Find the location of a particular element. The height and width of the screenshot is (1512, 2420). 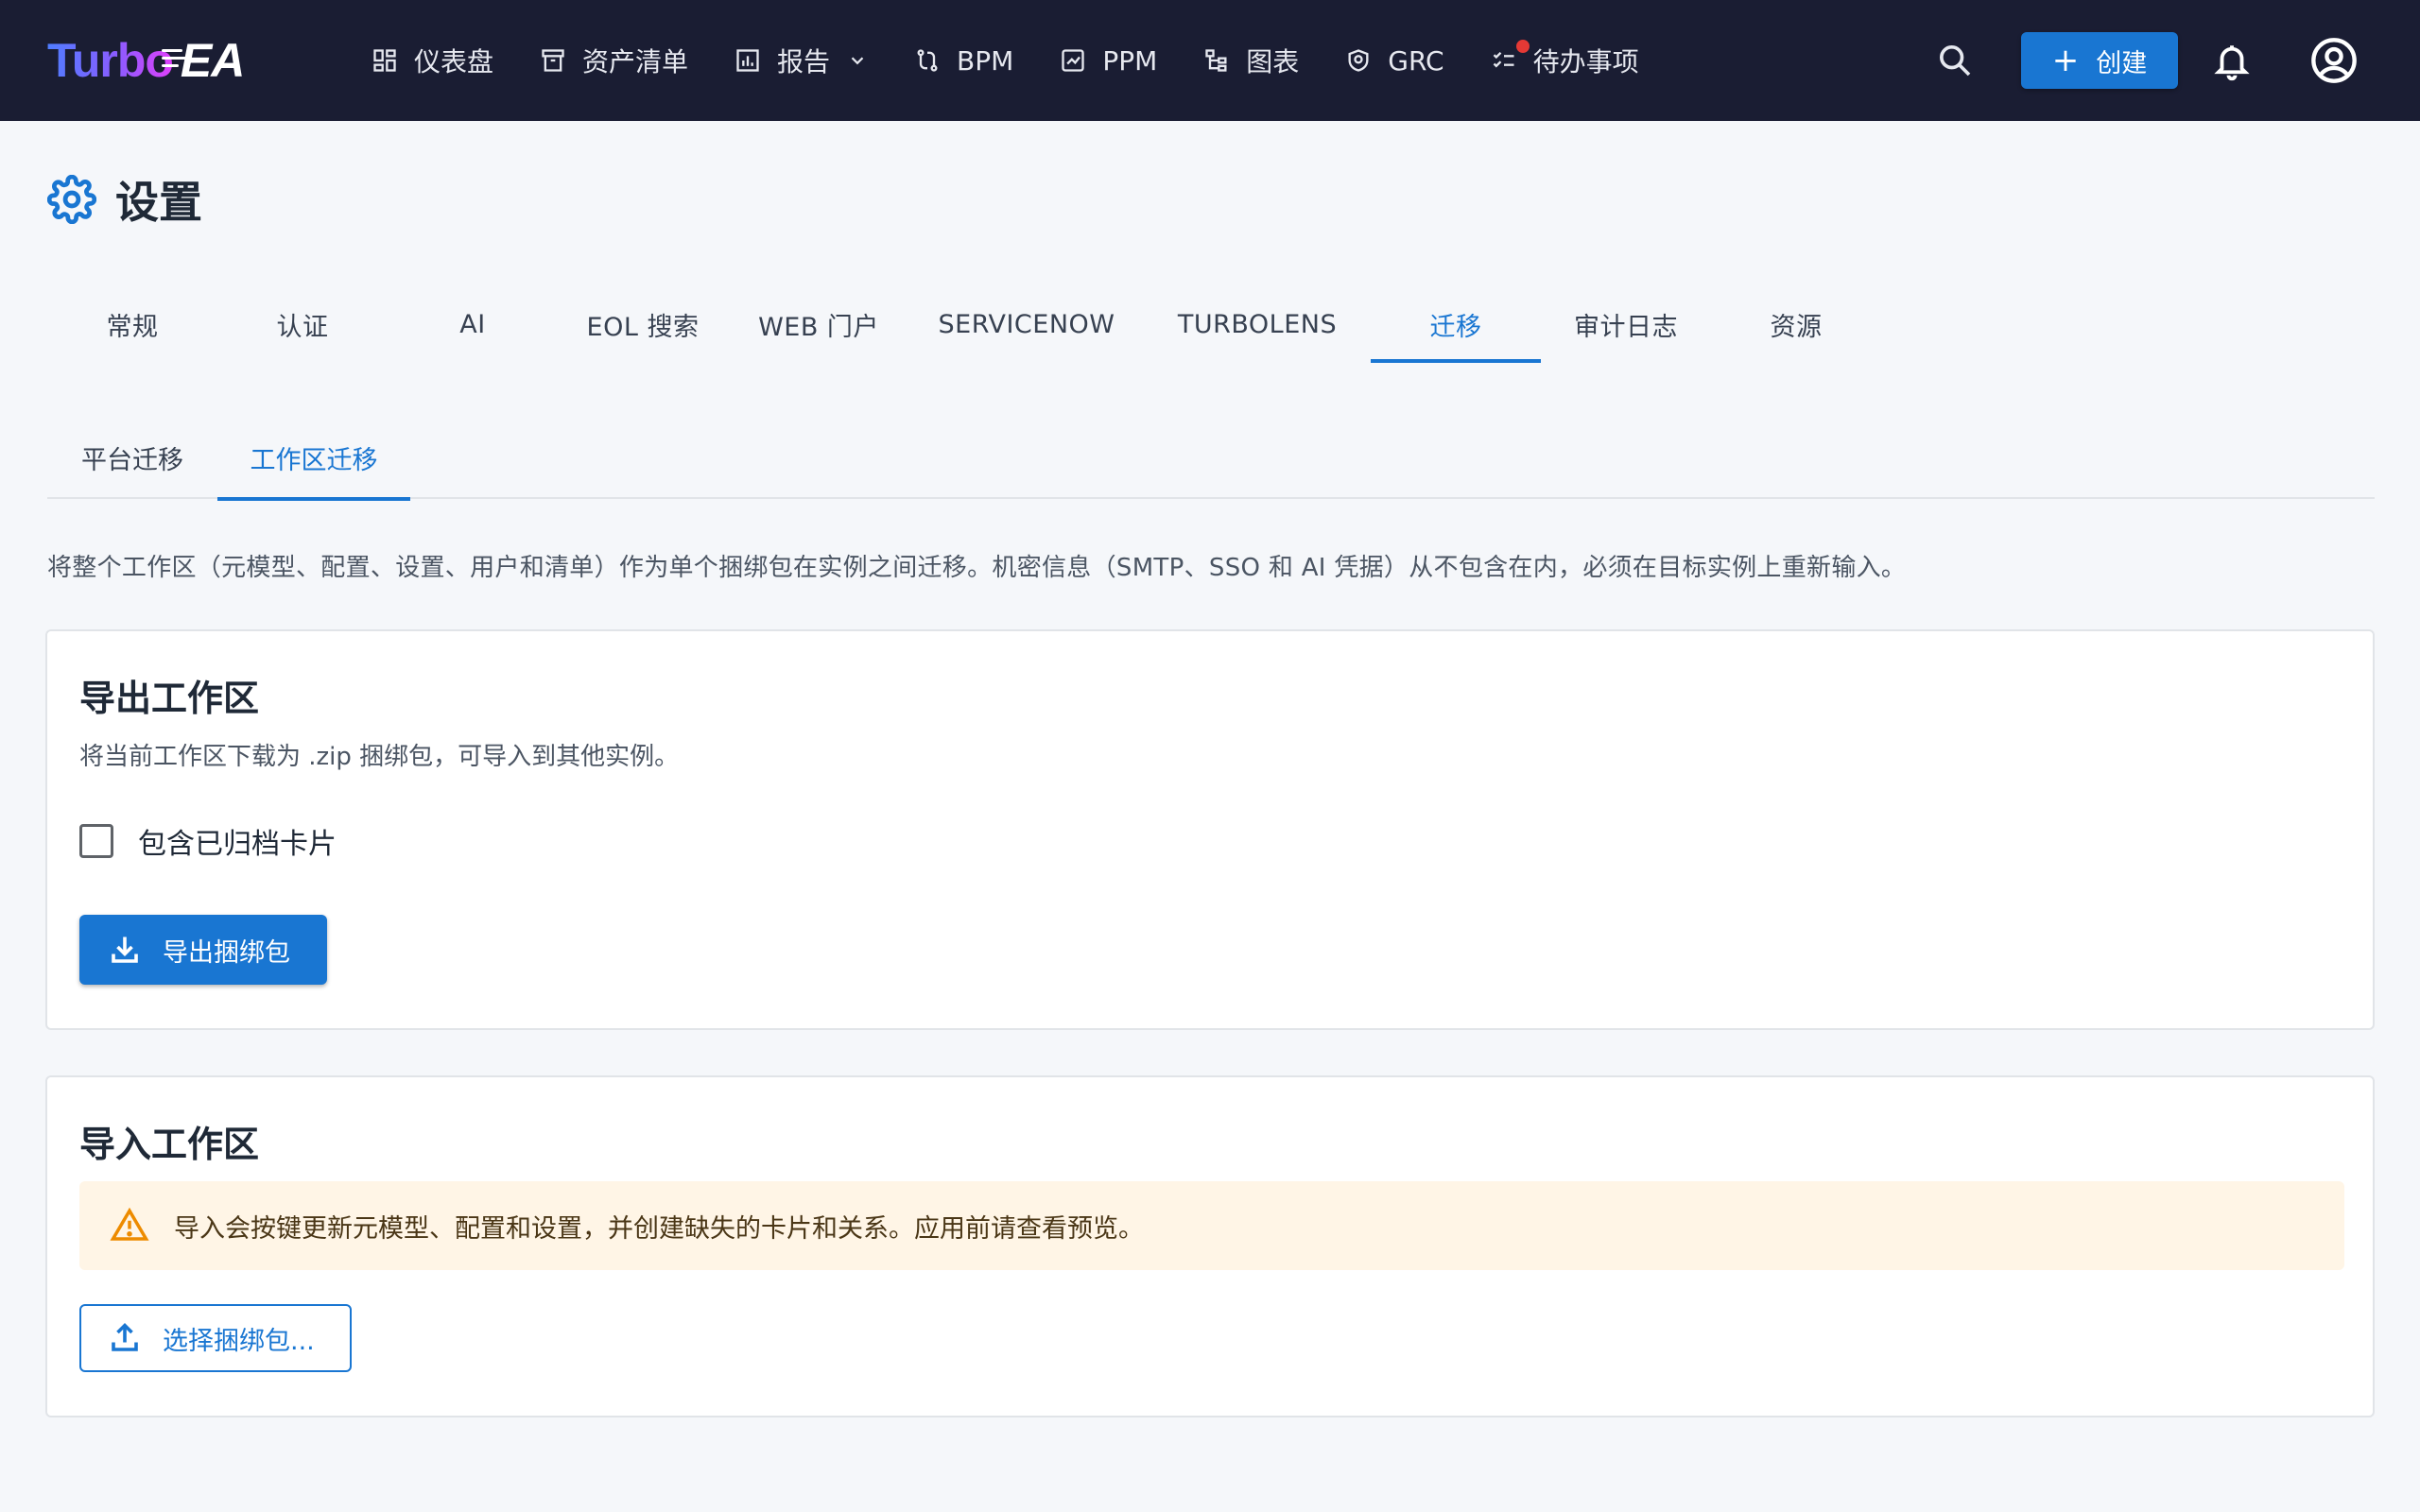

subtab-workspace-migration: 工作区迁移 is located at coordinates (313, 458).